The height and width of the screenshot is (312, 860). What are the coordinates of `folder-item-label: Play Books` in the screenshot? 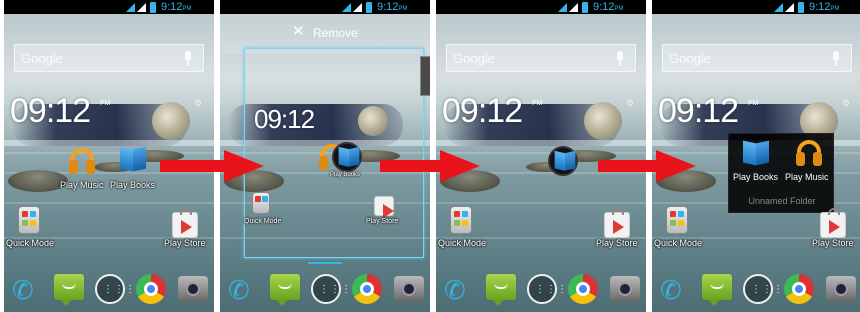 It's located at (755, 177).